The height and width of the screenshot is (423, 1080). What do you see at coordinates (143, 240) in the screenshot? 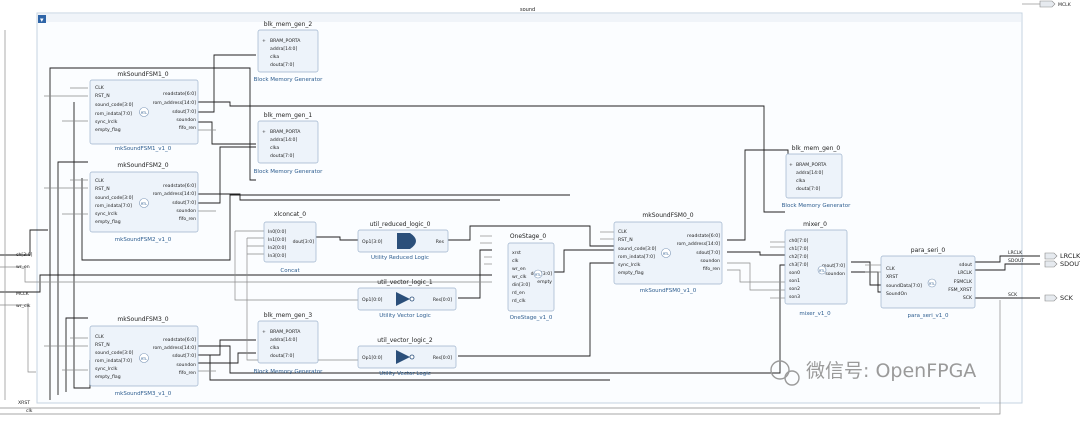
I see `fsm2-type: mkSoundFSM2_v1_0` at bounding box center [143, 240].